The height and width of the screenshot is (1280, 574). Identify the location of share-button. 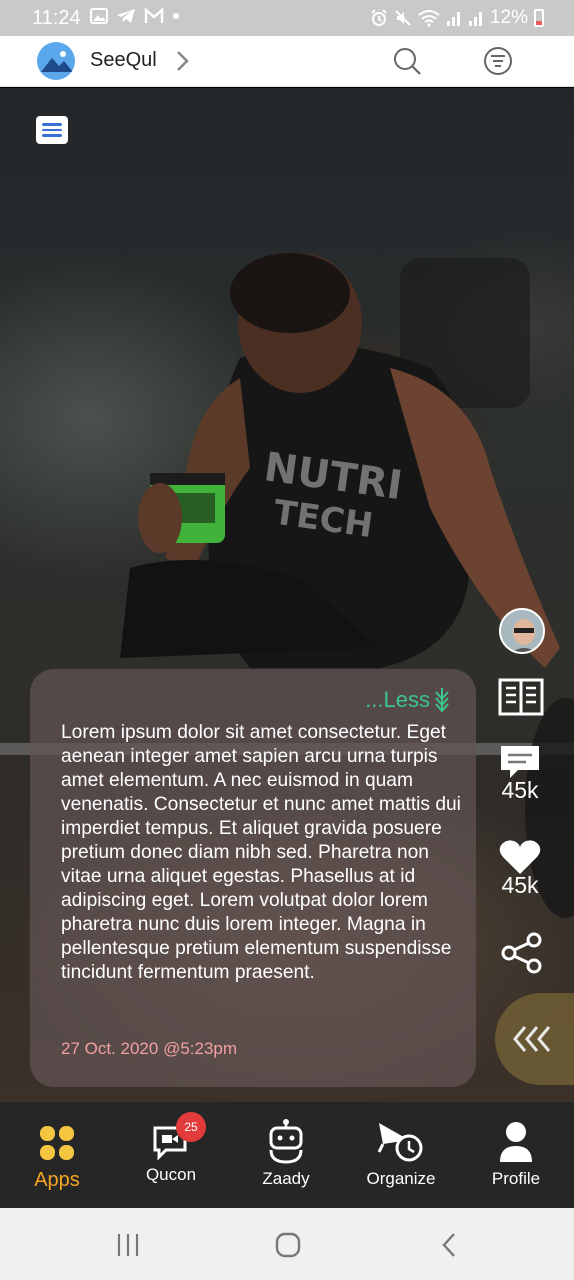
(522, 953).